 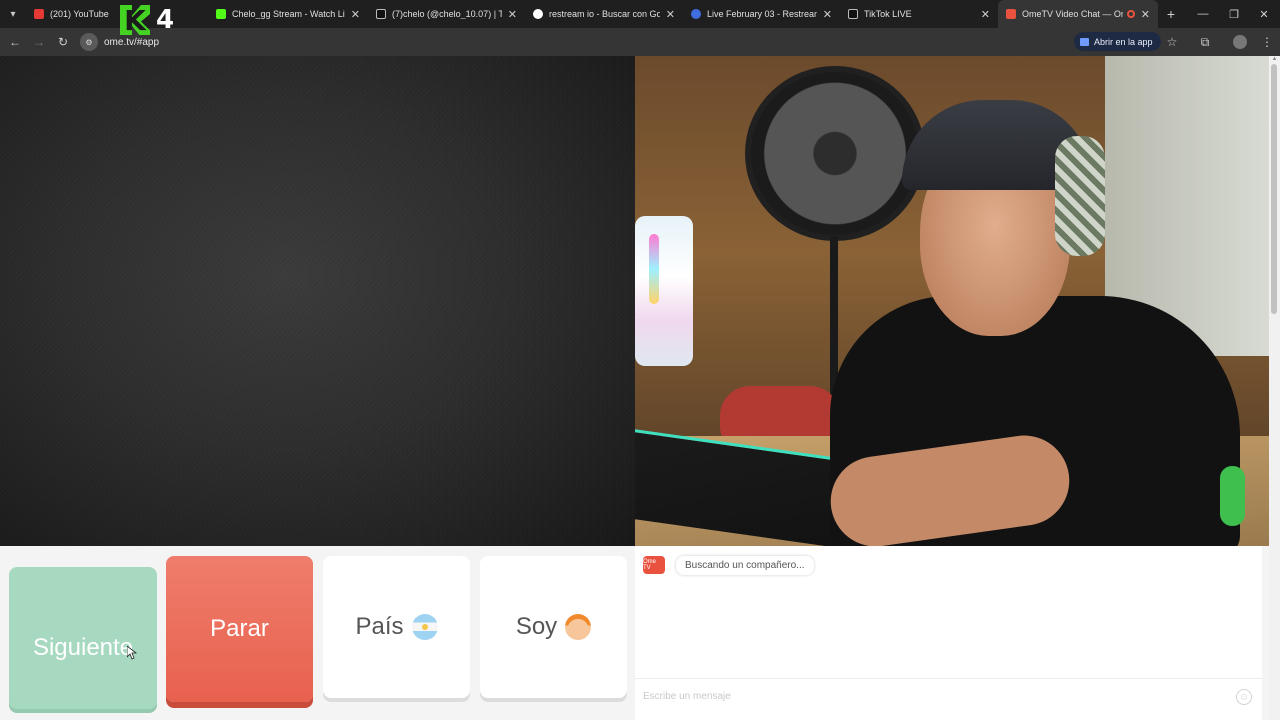 I want to click on tab-title: Chelo_gg Stream - Watch Live, so click(x=288, y=14).